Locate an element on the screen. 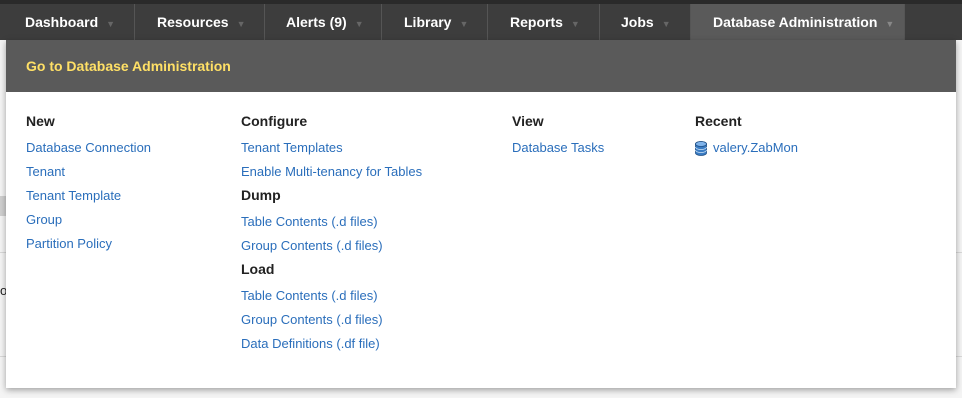  nav-resources: Resources ▼ is located at coordinates (200, 22).